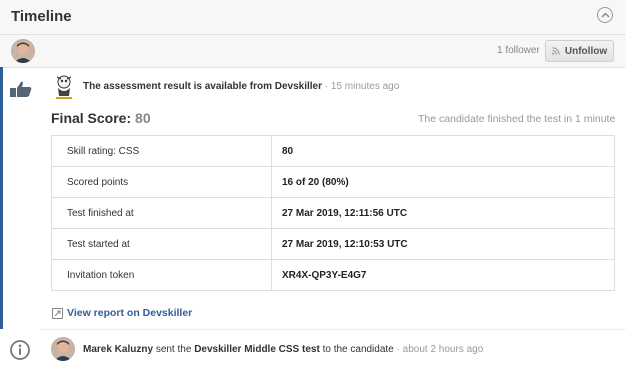  Describe the element at coordinates (143, 118) in the screenshot. I see `final-score-value: 80` at that location.